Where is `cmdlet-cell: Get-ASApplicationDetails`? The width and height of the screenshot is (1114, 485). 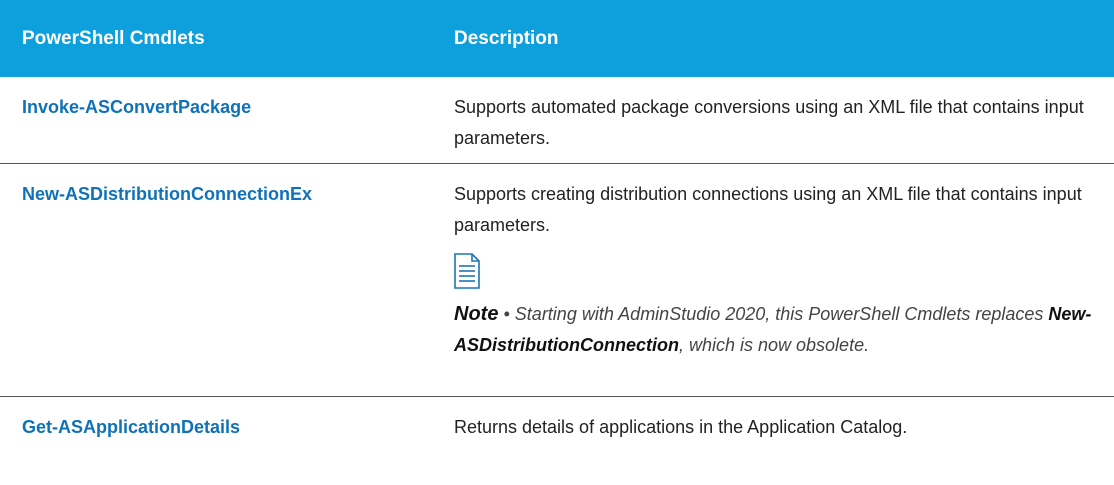 cmdlet-cell: Get-ASApplicationDetails is located at coordinates (227, 441).